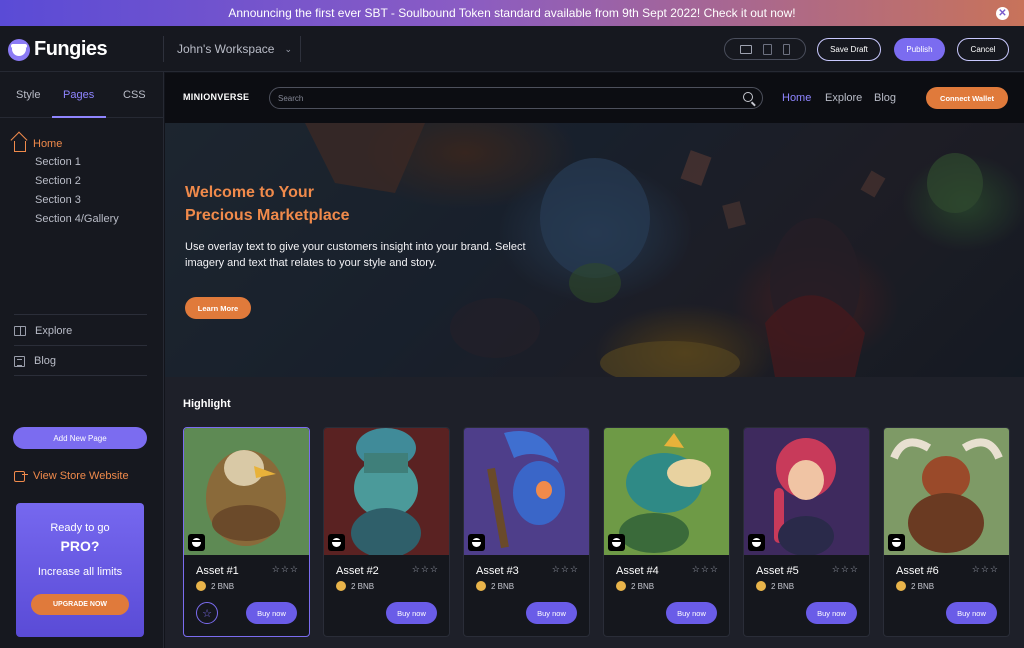 The width and height of the screenshot is (1024, 648). I want to click on workspace-selector: John's Workspace ⌄, so click(234, 49).